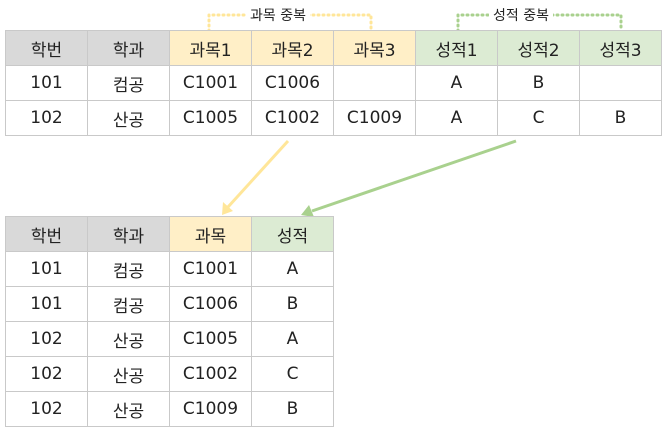 This screenshot has height=435, width=665. Describe the element at coordinates (620, 48) in the screenshot. I see `header-grade-3: 성적3` at that location.